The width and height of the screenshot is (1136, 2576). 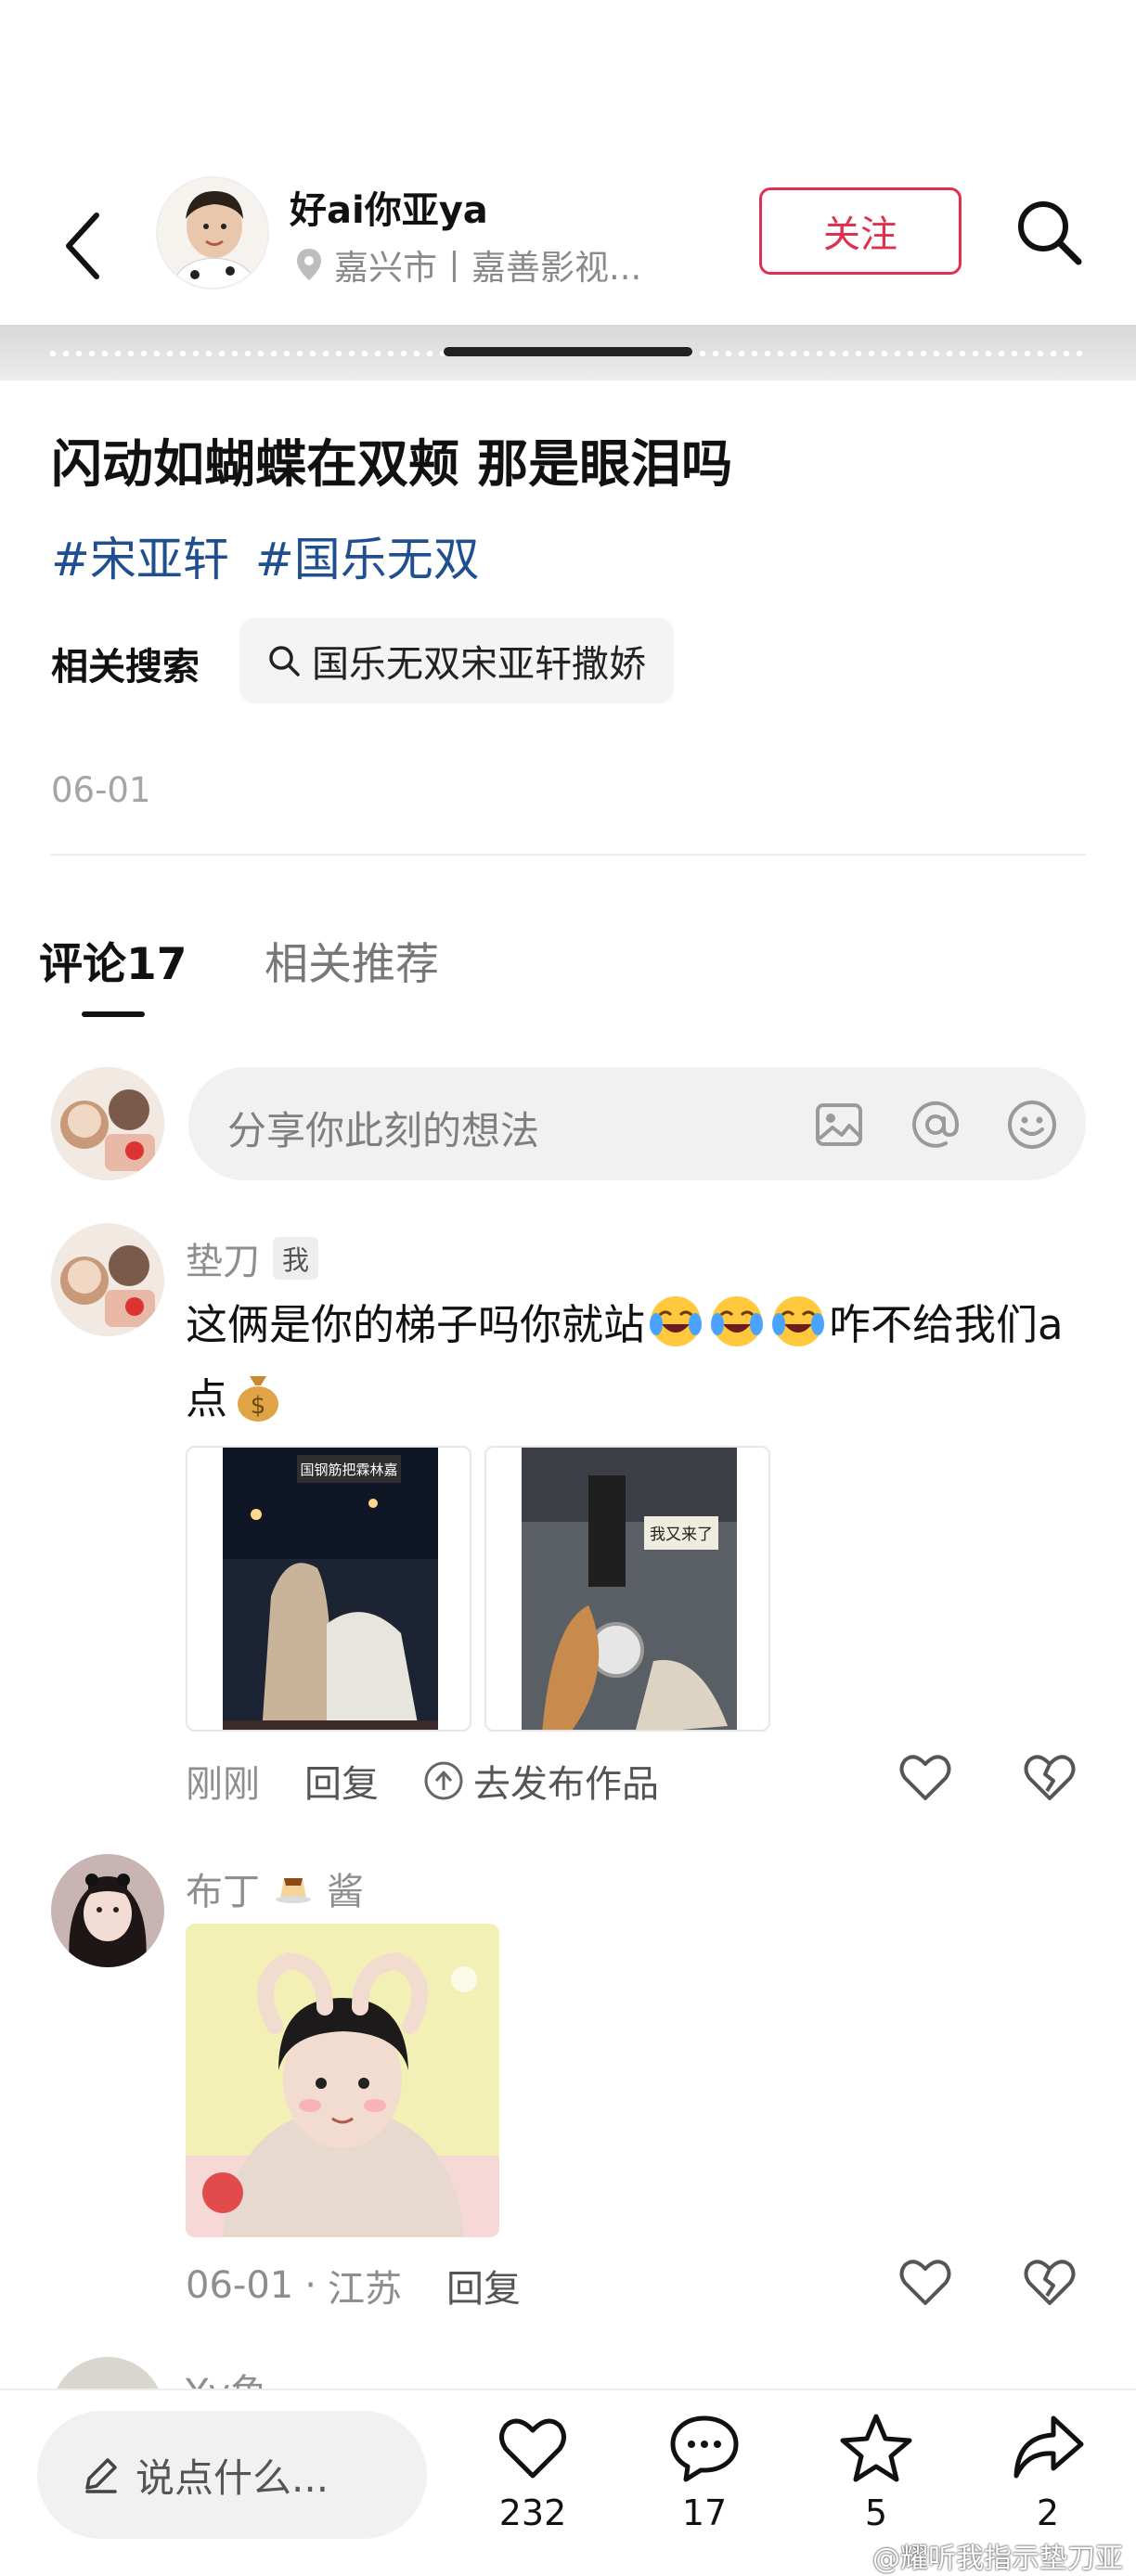 What do you see at coordinates (342, 2080) in the screenshot?
I see `comment-image` at bounding box center [342, 2080].